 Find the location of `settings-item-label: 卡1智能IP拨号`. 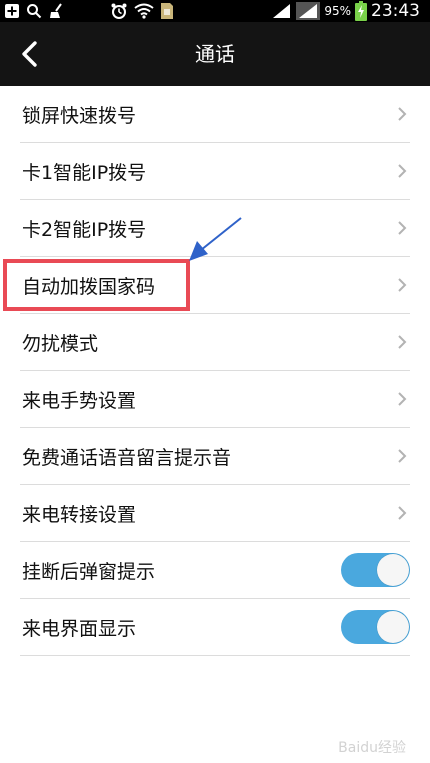

settings-item-label: 卡1智能IP拨号 is located at coordinates (84, 172).